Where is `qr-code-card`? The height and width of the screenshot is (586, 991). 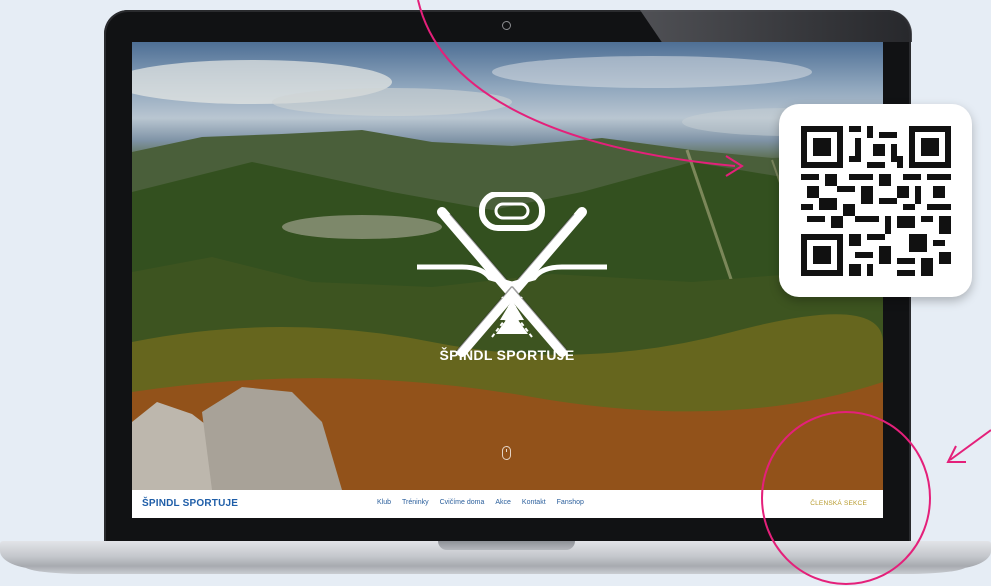
qr-code-card is located at coordinates (875, 200).